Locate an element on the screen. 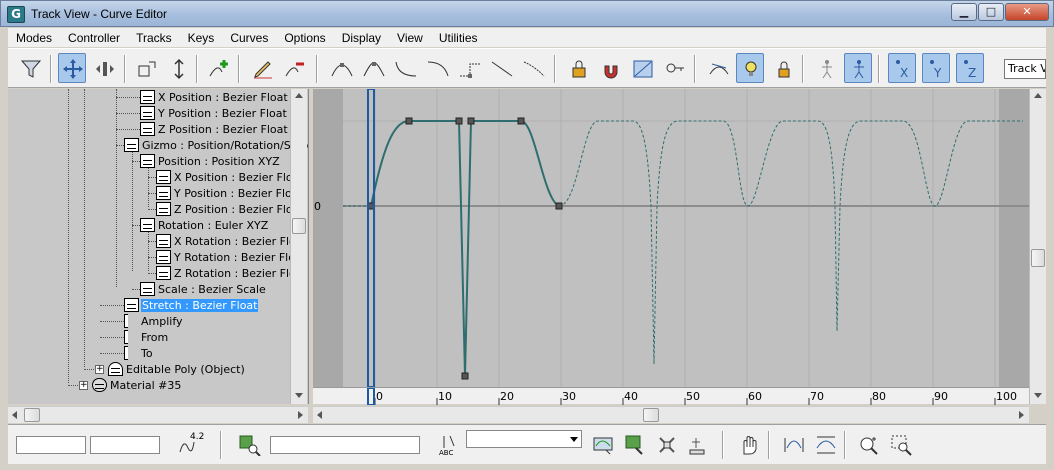  tree-scroll-thumb is located at coordinates (299, 226).